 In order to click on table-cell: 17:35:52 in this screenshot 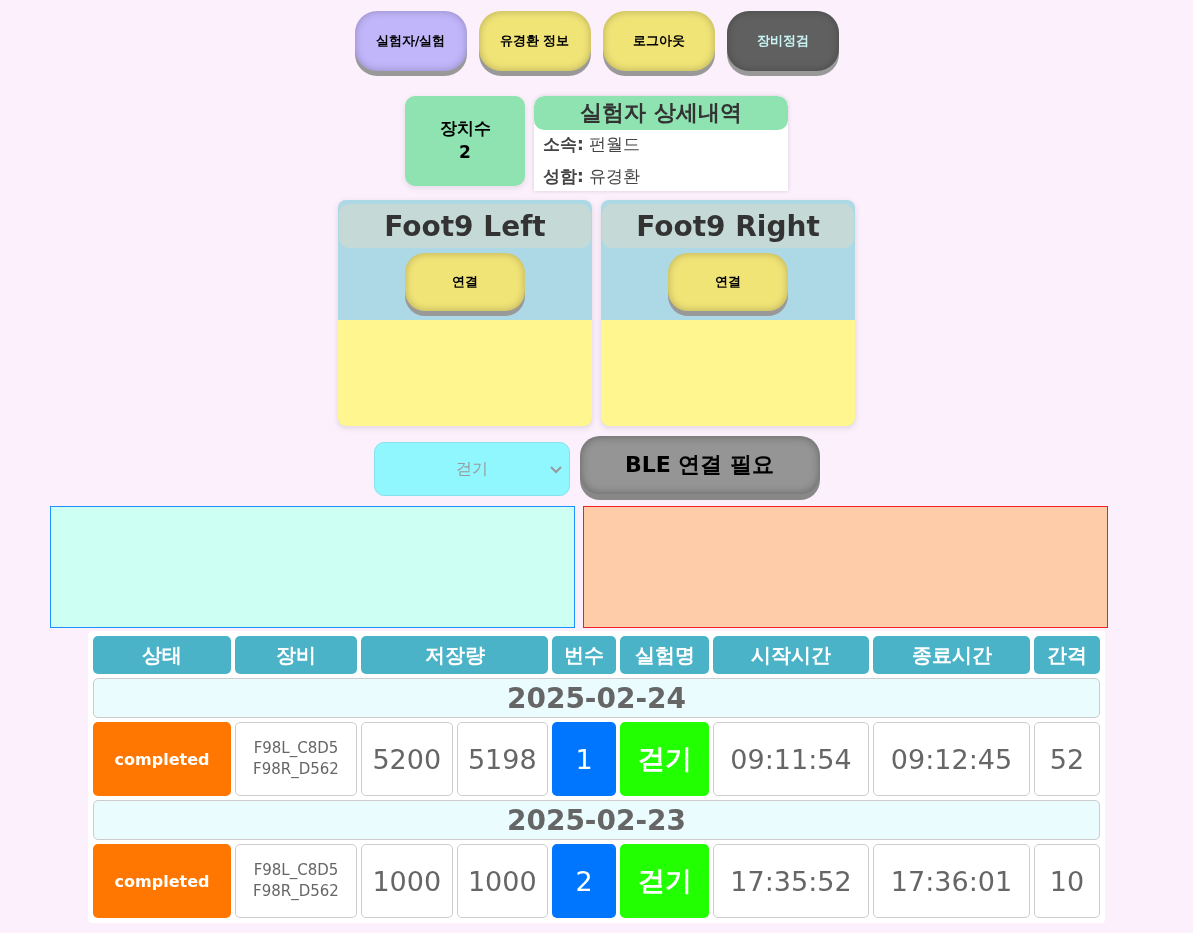, I will do `click(791, 881)`.